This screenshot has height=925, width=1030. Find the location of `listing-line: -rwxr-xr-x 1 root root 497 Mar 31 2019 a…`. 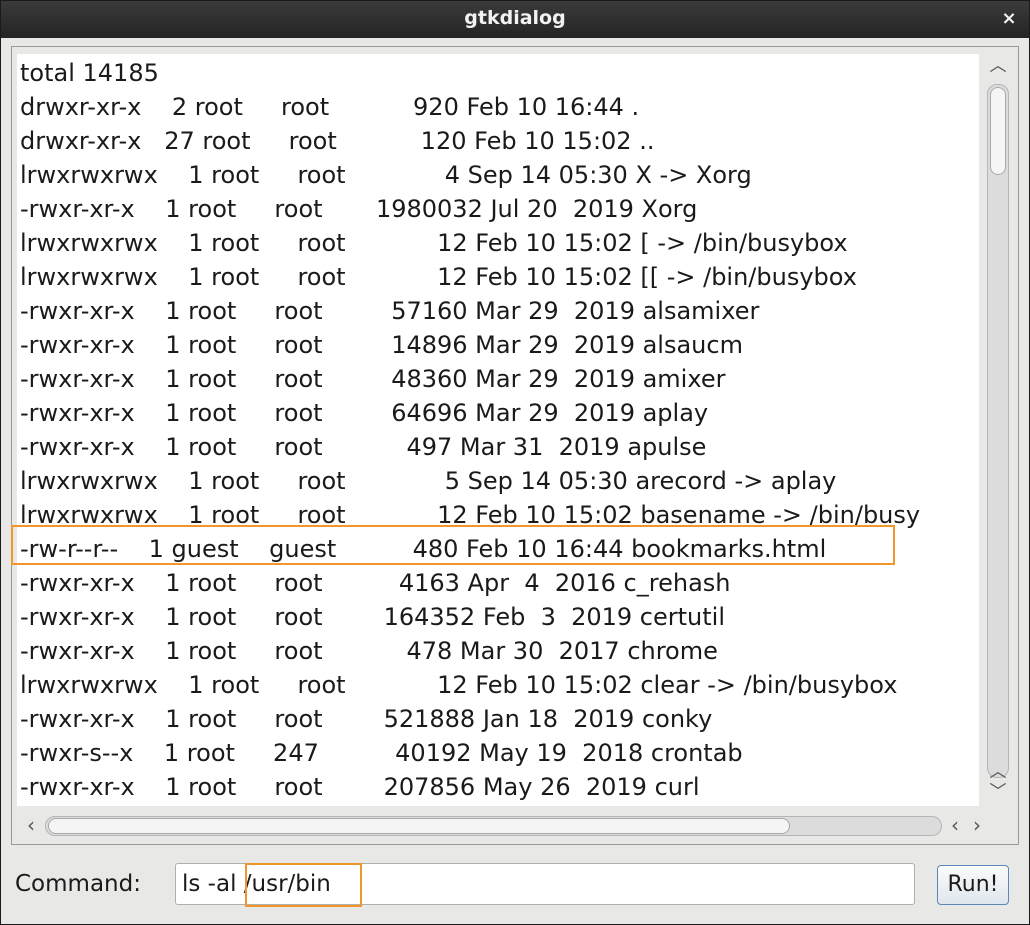

listing-line: -rwxr-xr-x 1 root root 497 Mar 31 2019 a… is located at coordinates (363, 447).